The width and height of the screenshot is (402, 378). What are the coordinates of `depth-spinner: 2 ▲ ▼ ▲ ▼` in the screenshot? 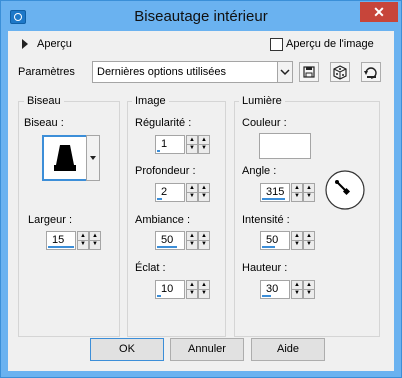 It's located at (184, 192).